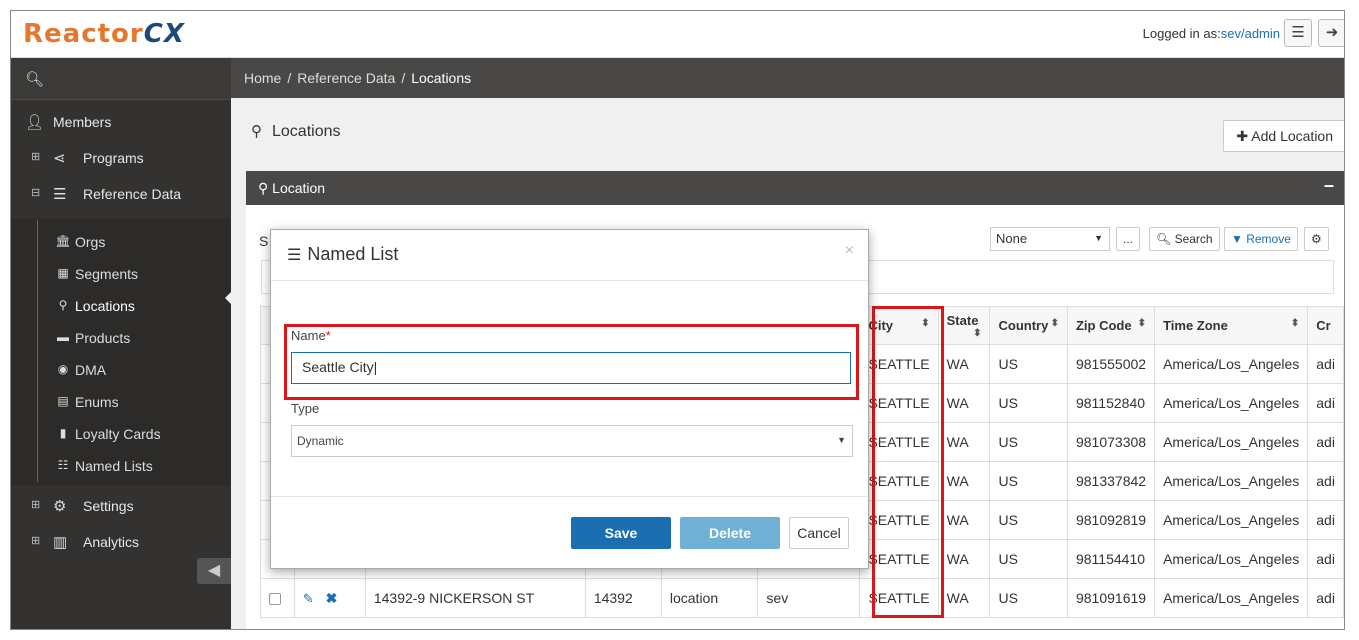 Image resolution: width=1359 pixels, height=640 pixels. Describe the element at coordinates (1261, 239) in the screenshot. I see `remove-filter-button: ▼ Remove` at that location.